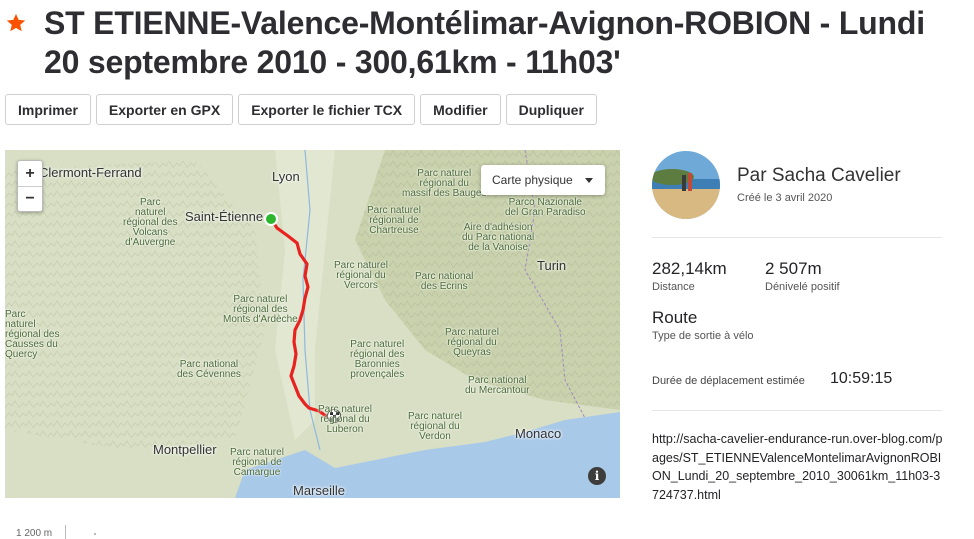 The width and height of the screenshot is (974, 539). What do you see at coordinates (538, 433) in the screenshot?
I see `city-label-monaco: Monaco` at bounding box center [538, 433].